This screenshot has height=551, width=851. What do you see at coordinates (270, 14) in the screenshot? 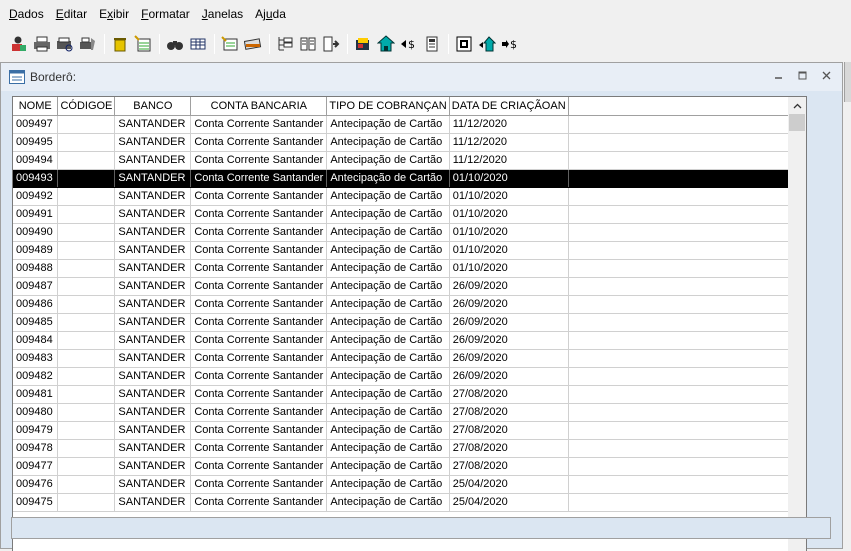
I see `menu-ajuda: Ajuda` at bounding box center [270, 14].